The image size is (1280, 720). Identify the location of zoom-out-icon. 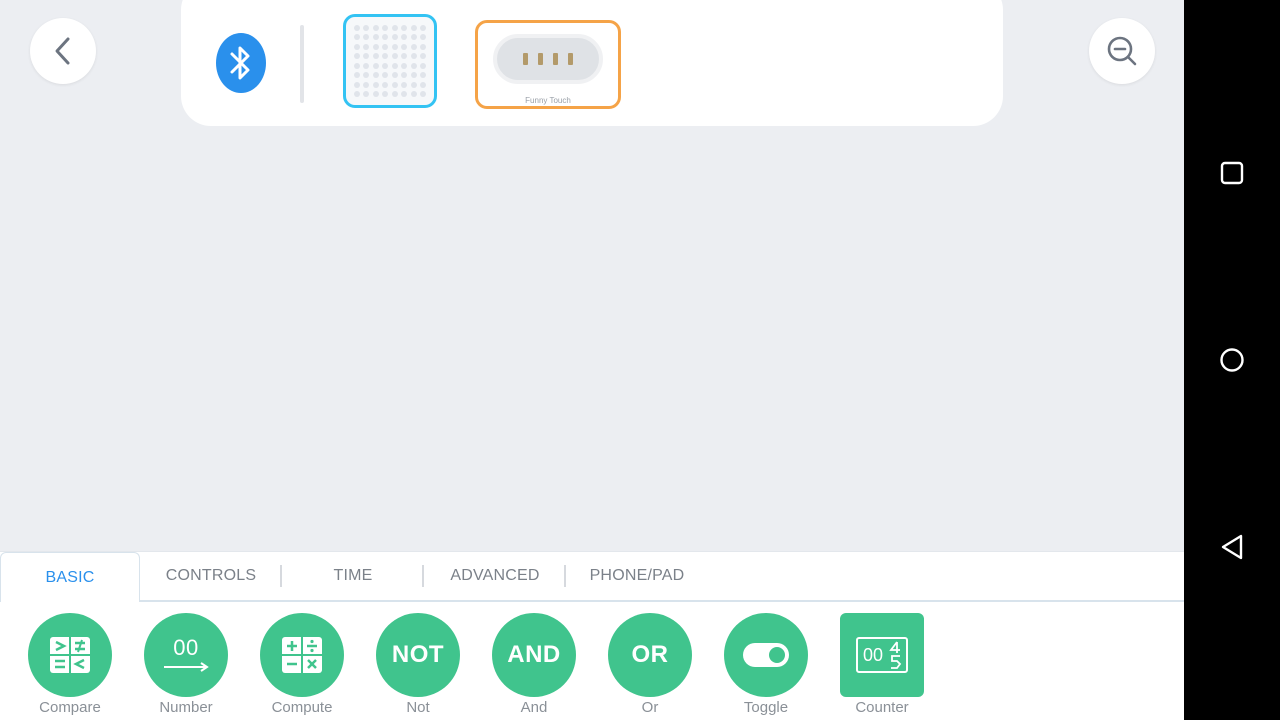
(1122, 51).